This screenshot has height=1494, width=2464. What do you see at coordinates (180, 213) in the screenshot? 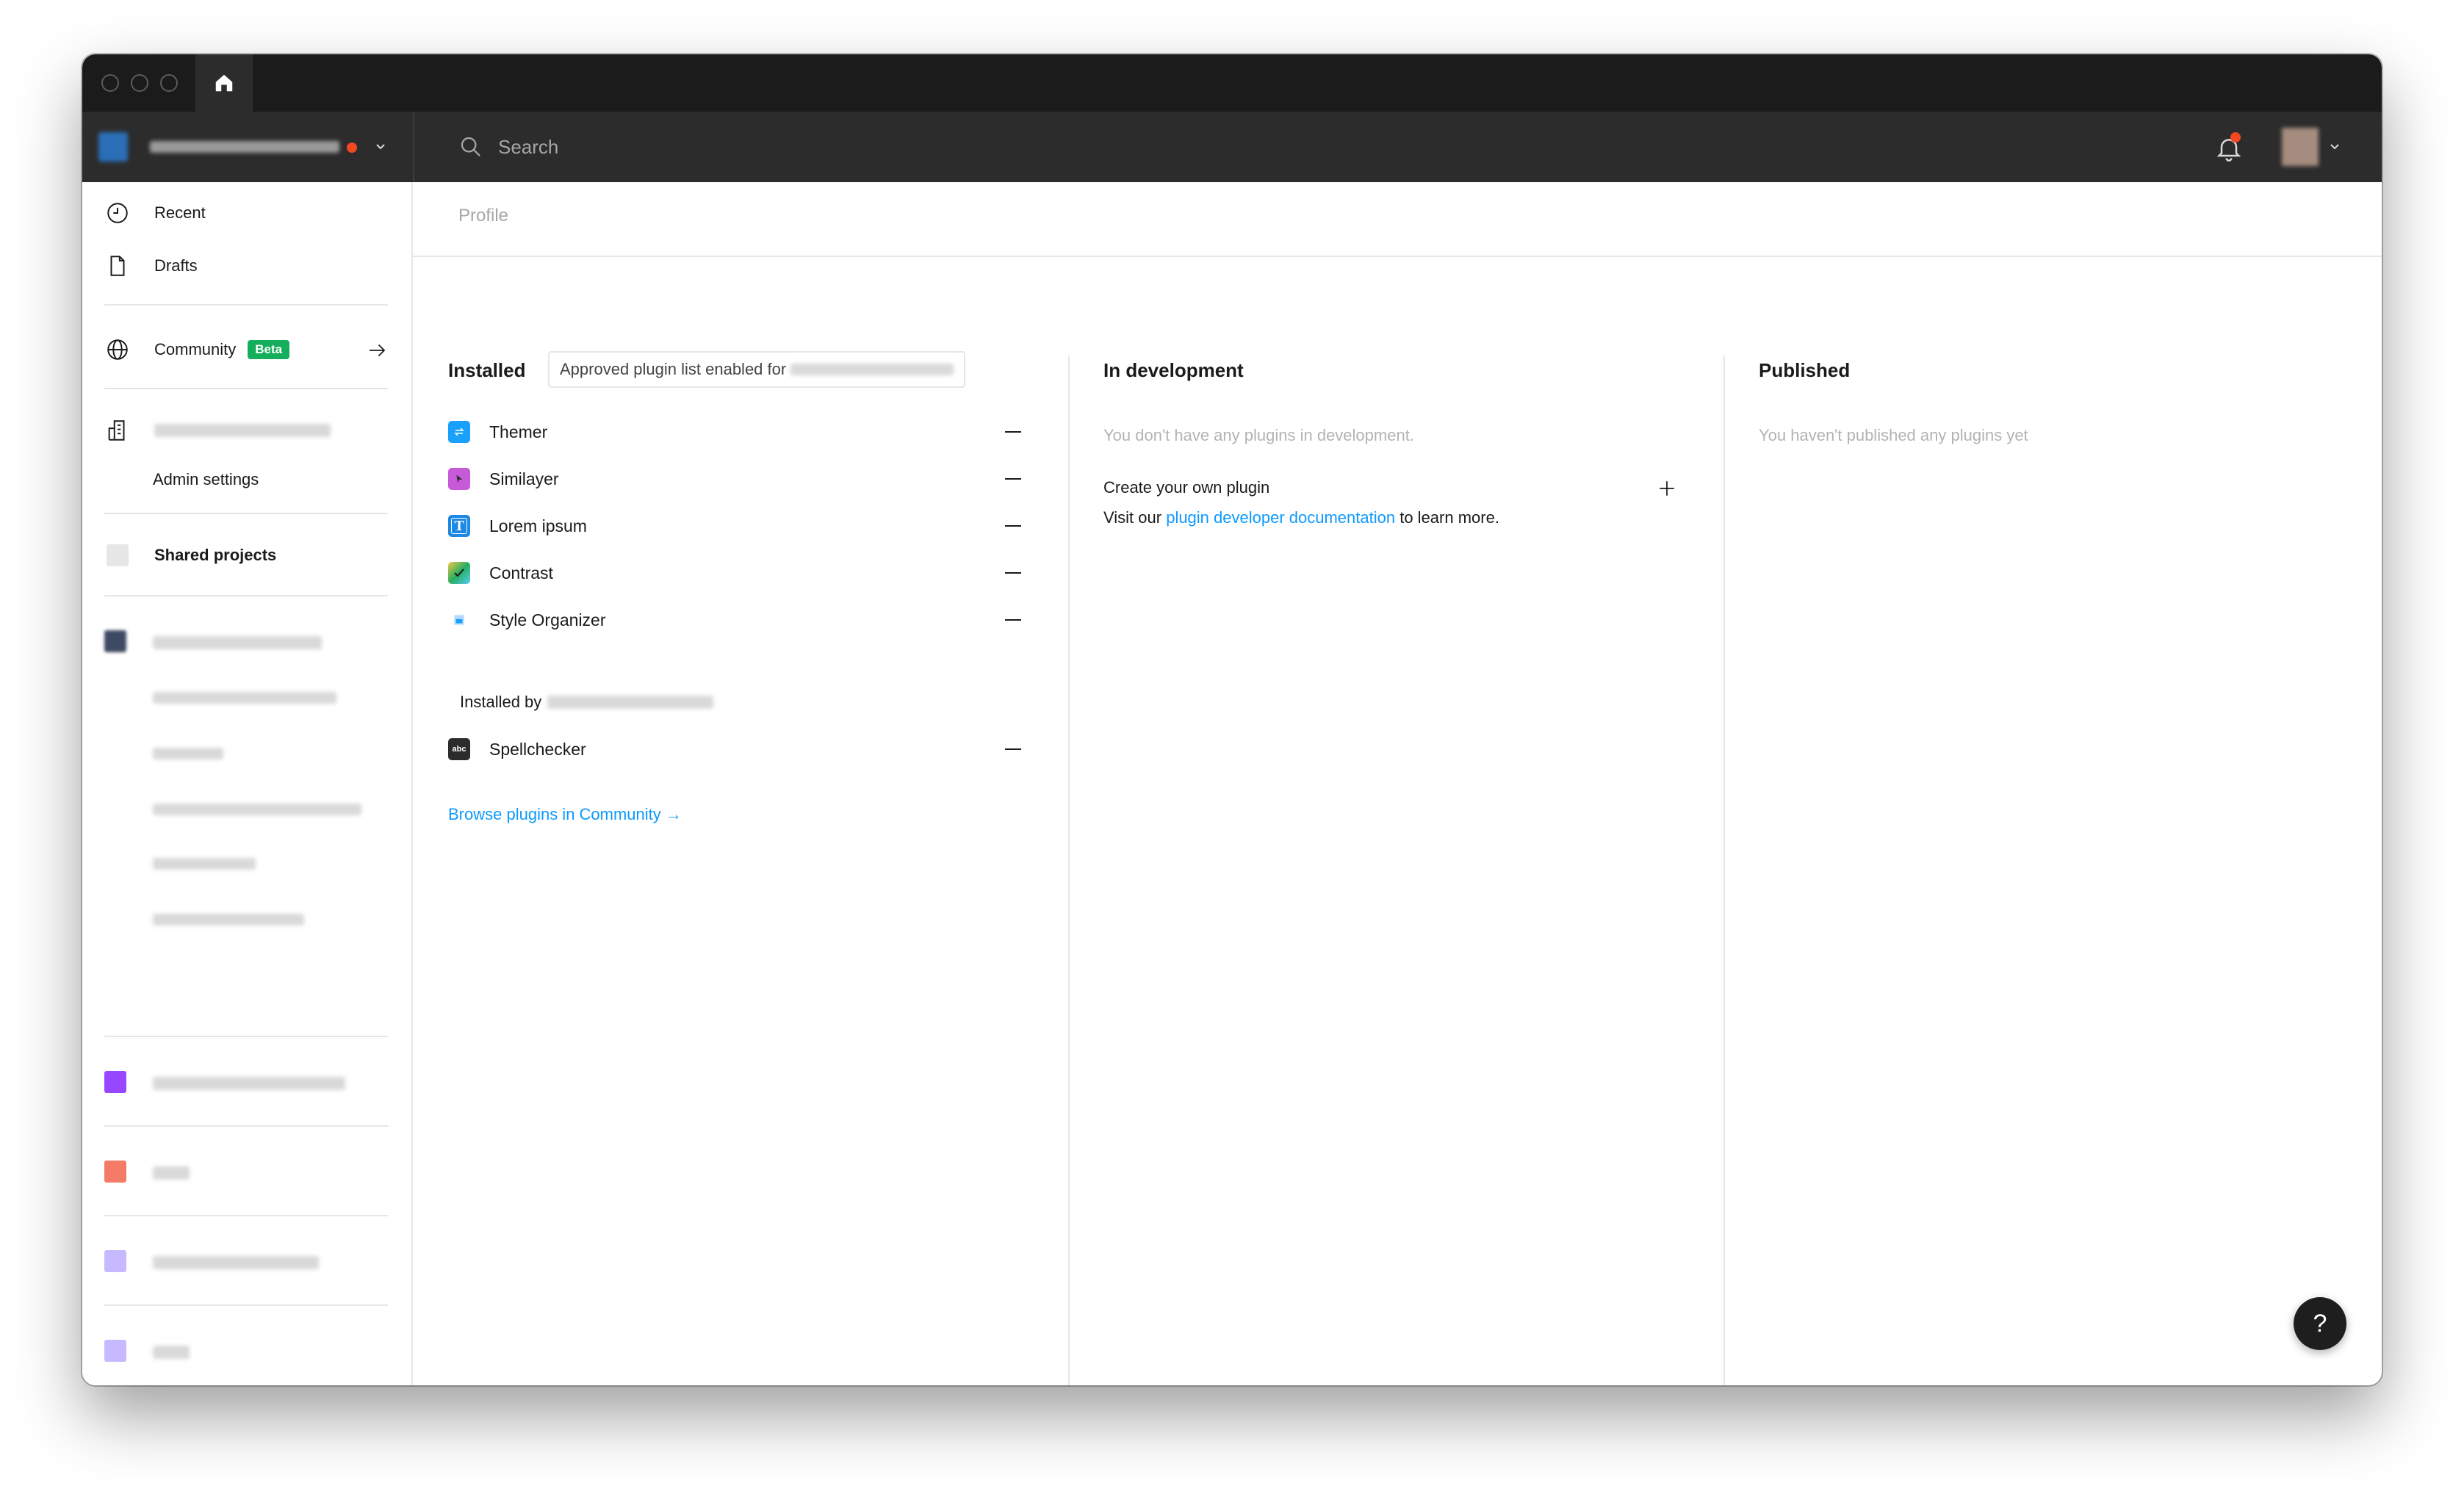
I see `sidebar-item-label: Recent` at bounding box center [180, 213].